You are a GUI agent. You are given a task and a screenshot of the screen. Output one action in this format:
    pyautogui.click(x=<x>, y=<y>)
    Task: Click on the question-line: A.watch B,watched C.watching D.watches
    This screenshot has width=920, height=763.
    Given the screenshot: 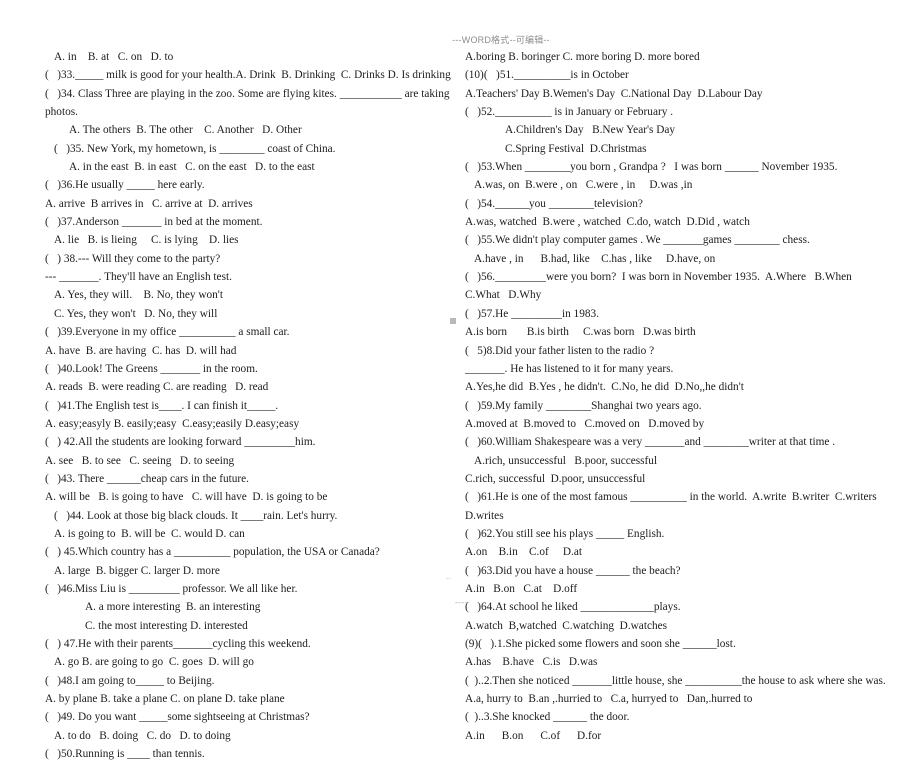 What is the action you would take?
    pyautogui.click(x=566, y=625)
    